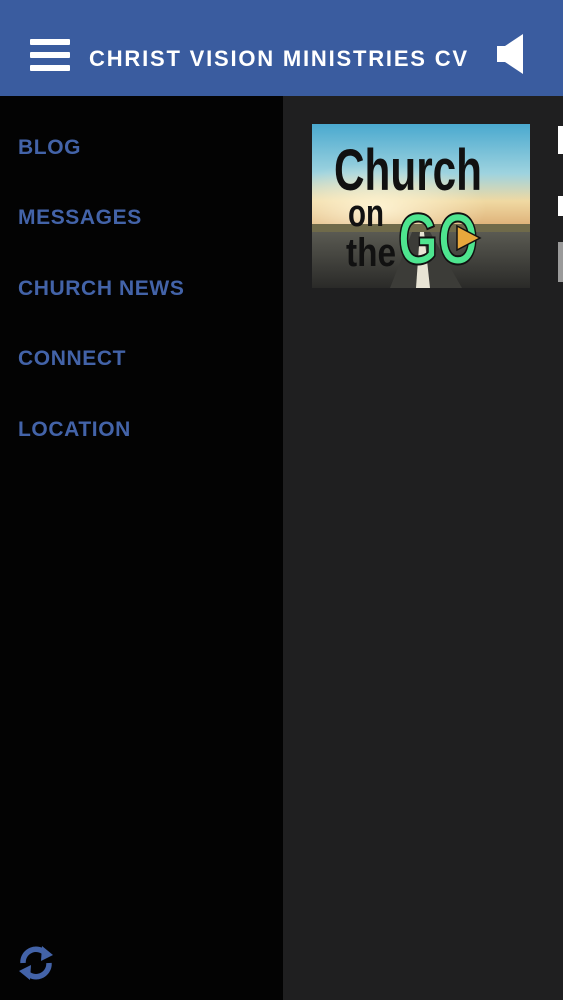 Image resolution: width=563 pixels, height=1000 pixels. Describe the element at coordinates (50, 55) in the screenshot. I see `hamburger-menu-icon` at that location.